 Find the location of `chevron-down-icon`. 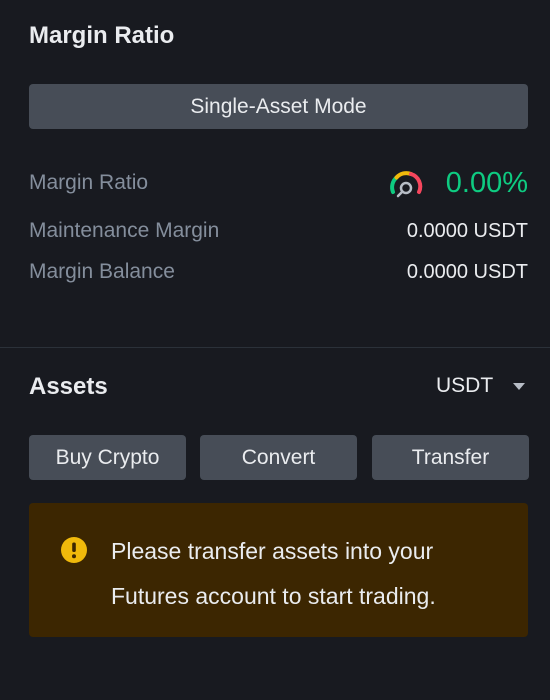

chevron-down-icon is located at coordinates (519, 386).